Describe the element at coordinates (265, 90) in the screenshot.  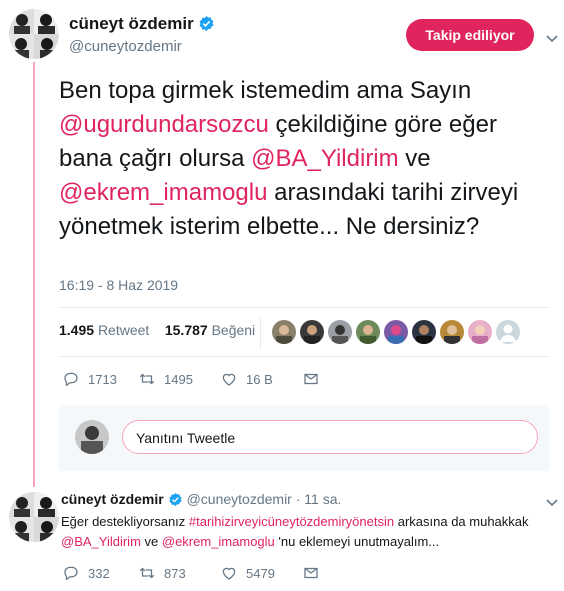
I see `tweet-text-part: Ben topa girmek istemedim ama Sayın` at that location.